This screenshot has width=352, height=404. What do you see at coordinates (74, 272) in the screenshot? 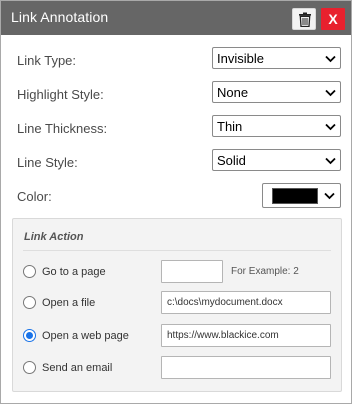
I see `go-to-page-label: Go to a page` at bounding box center [74, 272].